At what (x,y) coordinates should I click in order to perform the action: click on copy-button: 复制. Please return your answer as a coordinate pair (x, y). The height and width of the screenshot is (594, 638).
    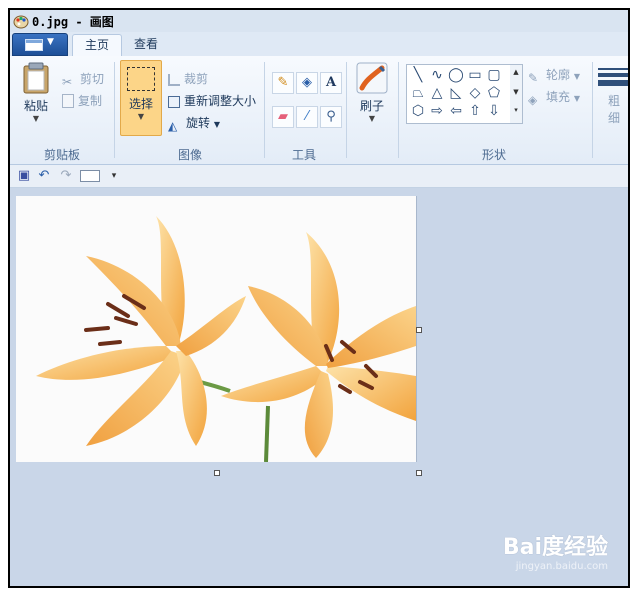
    Looking at the image, I should click on (82, 101).